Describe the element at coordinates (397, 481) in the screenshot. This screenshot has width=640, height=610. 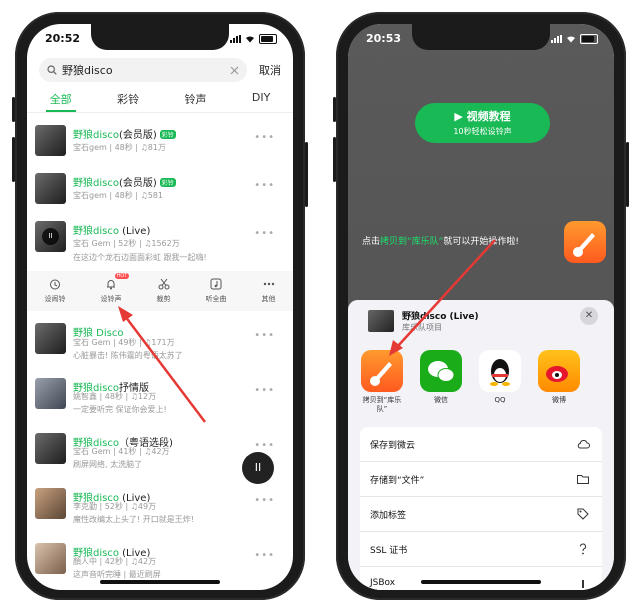
I see `menu-label: 存储到“文件”` at that location.